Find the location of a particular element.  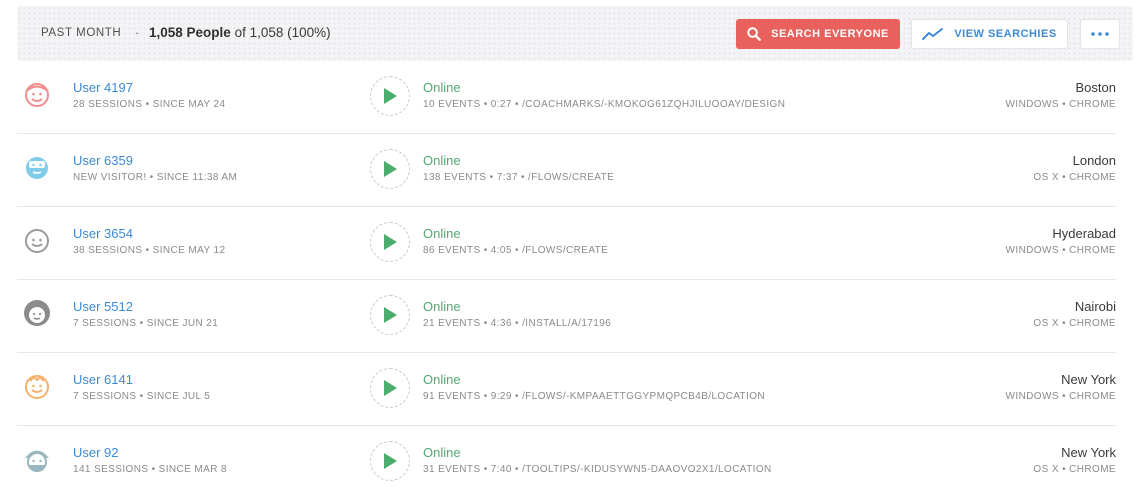

date-range-label: PAST MONTH is located at coordinates (81, 33).